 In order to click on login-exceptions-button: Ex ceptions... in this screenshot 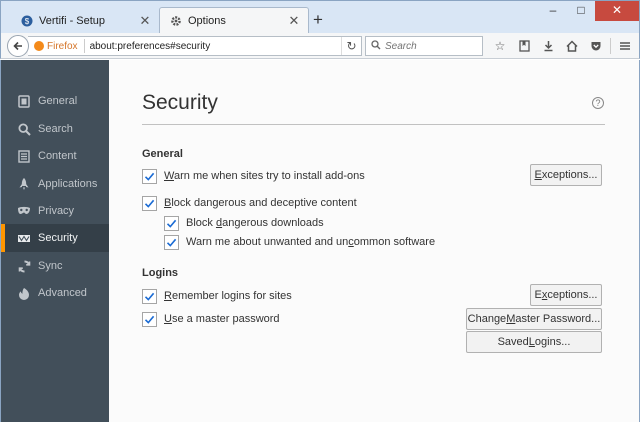, I will do `click(566, 295)`.